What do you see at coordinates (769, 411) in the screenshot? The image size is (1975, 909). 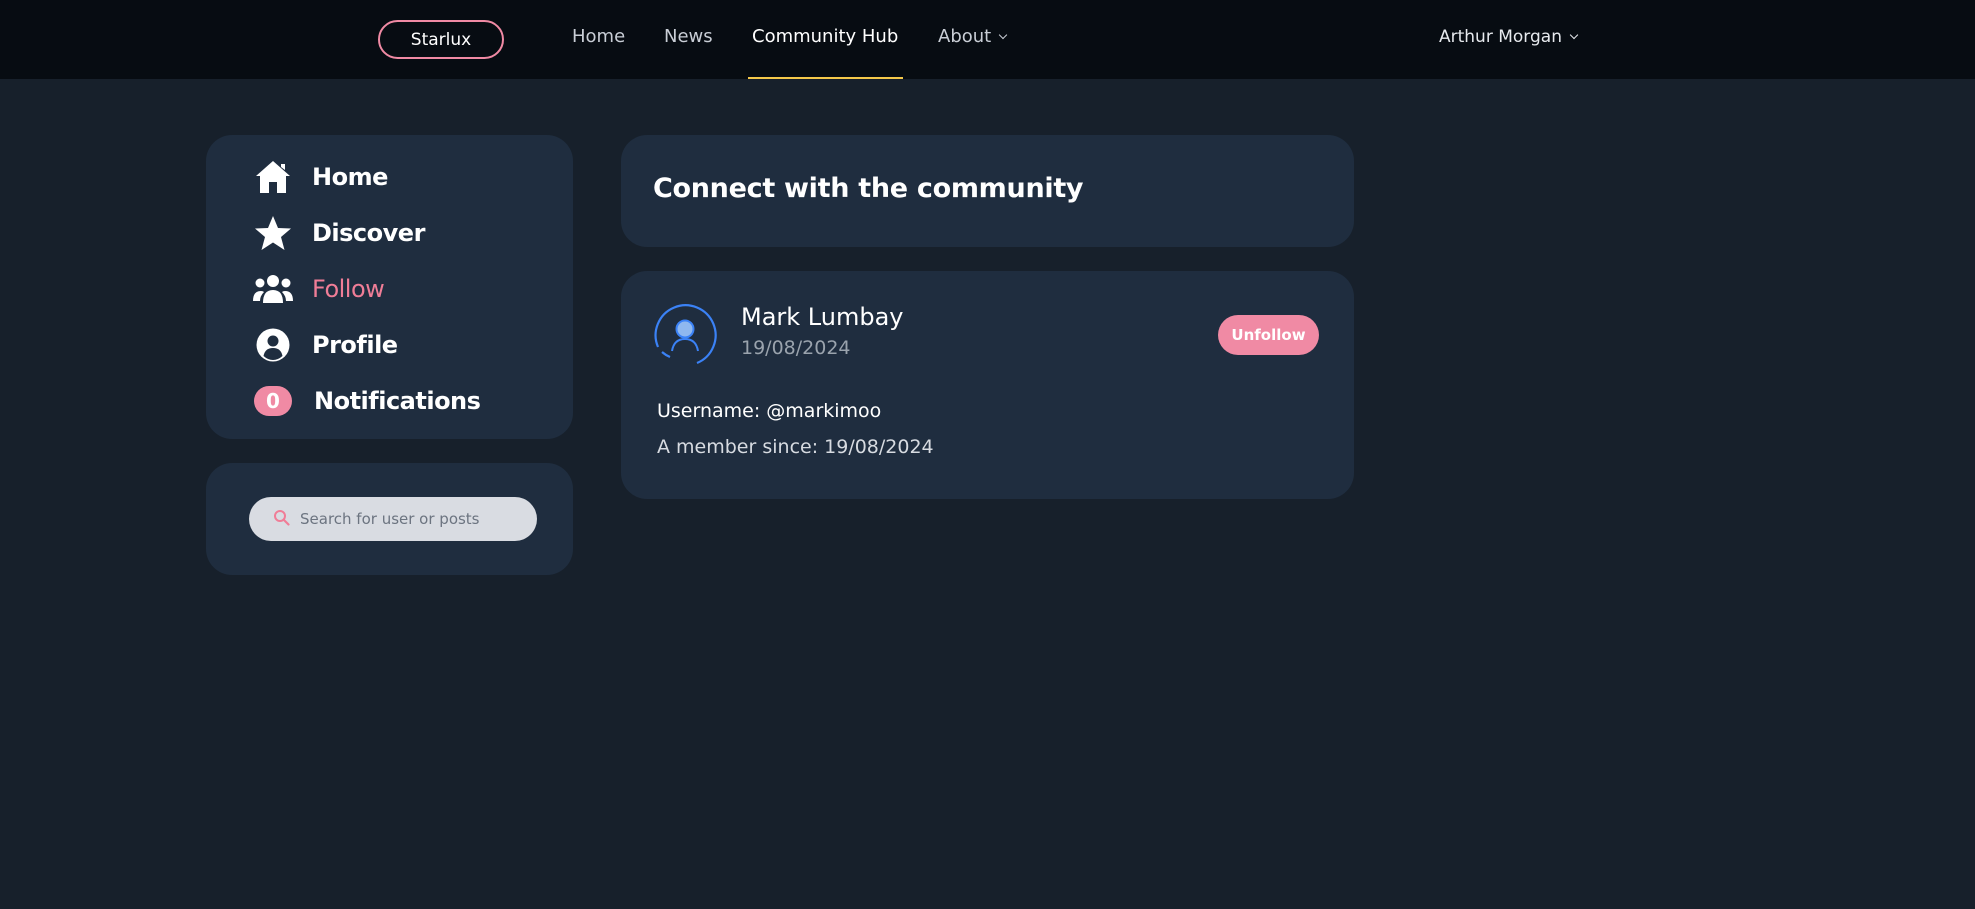 I see `username-line: Username: @markimoo` at bounding box center [769, 411].